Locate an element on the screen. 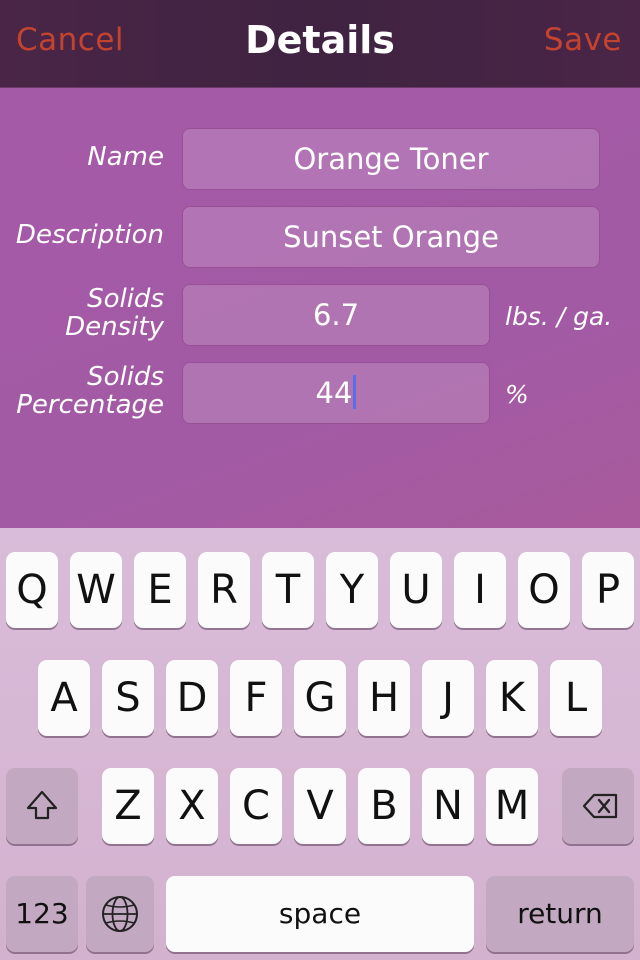 This screenshot has width=640, height=960. solids-density-unit: lbs. / ga. is located at coordinates (559, 316).